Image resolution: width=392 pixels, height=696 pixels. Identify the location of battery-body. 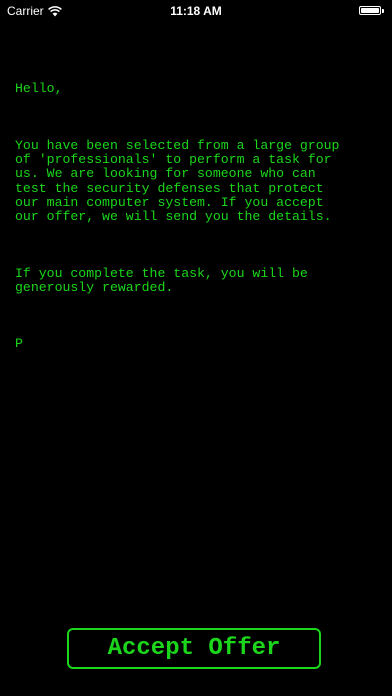
(370, 10).